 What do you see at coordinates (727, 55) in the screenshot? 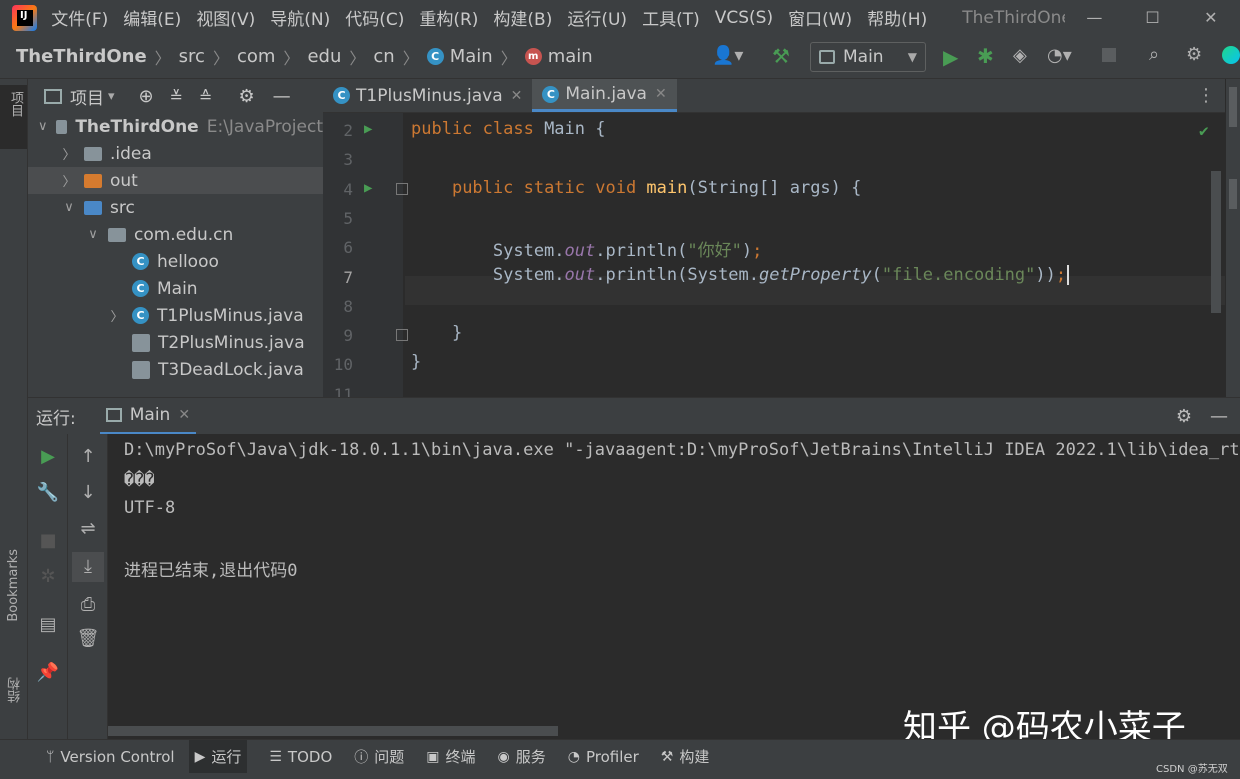
I see `user-icon: 👤▾` at bounding box center [727, 55].